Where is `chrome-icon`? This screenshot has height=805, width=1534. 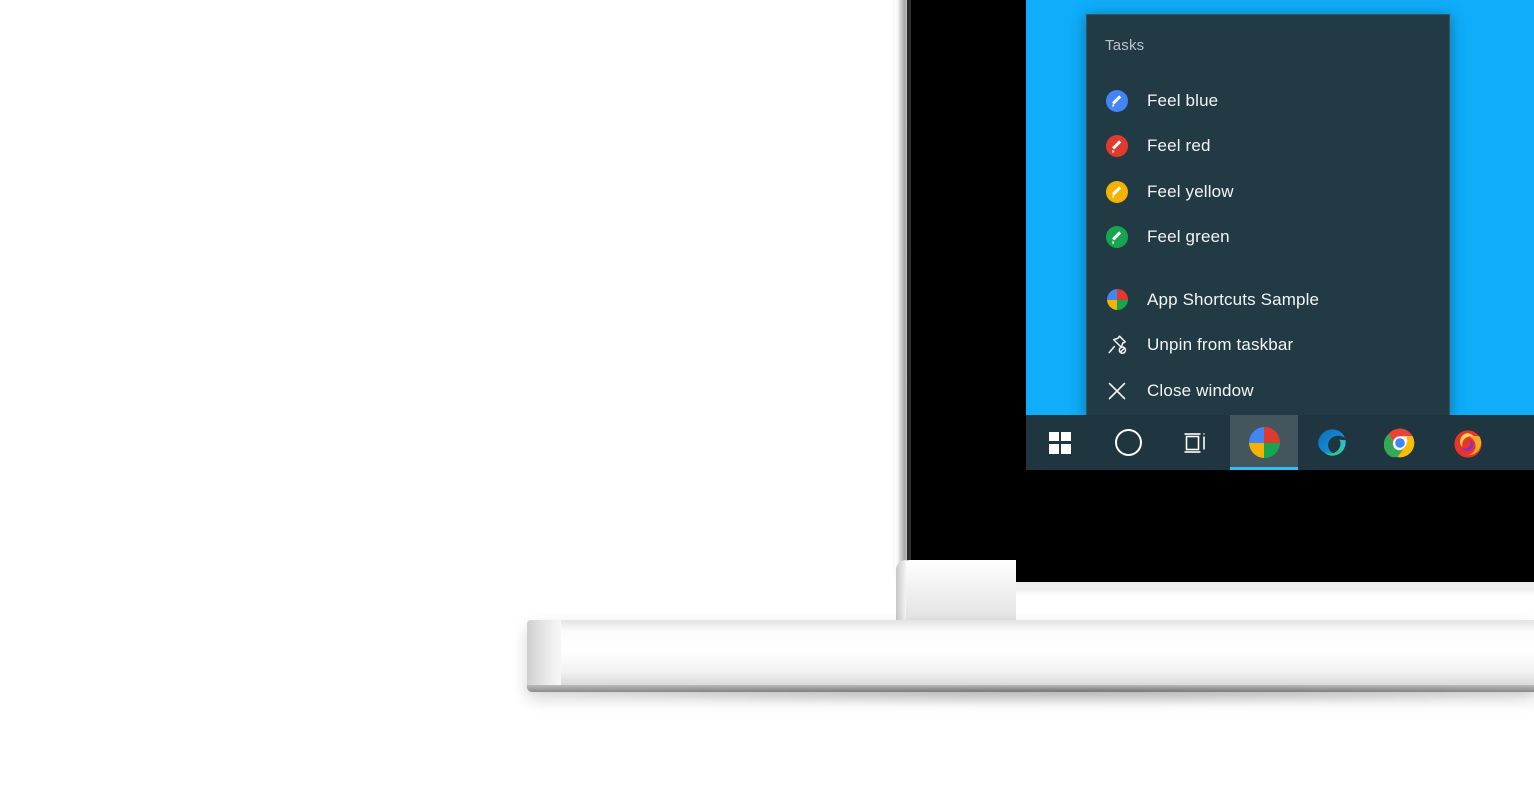
chrome-icon is located at coordinates (1399, 442).